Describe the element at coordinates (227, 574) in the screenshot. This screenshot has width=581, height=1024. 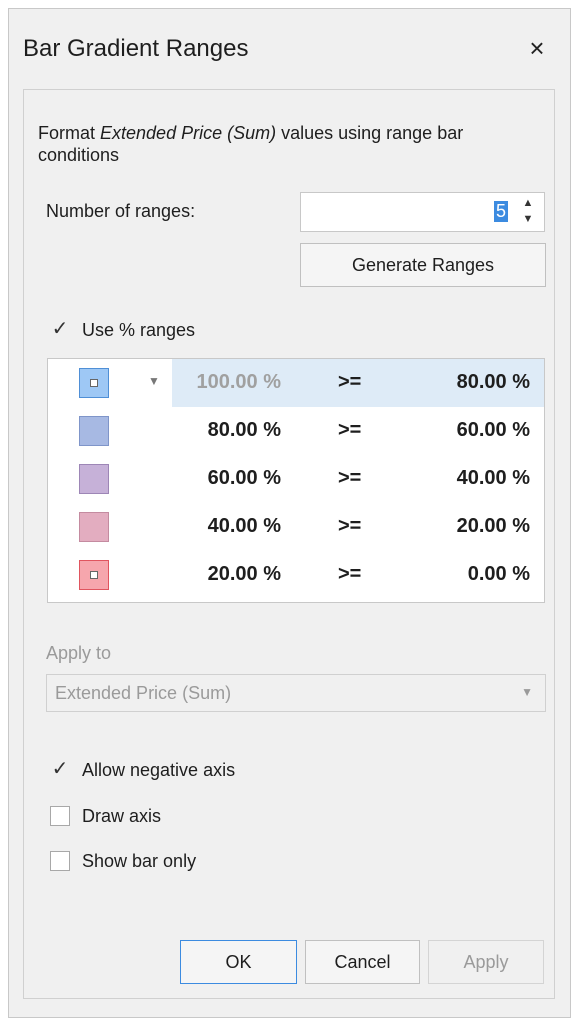
I see `range-from-value: 20.00 %` at that location.